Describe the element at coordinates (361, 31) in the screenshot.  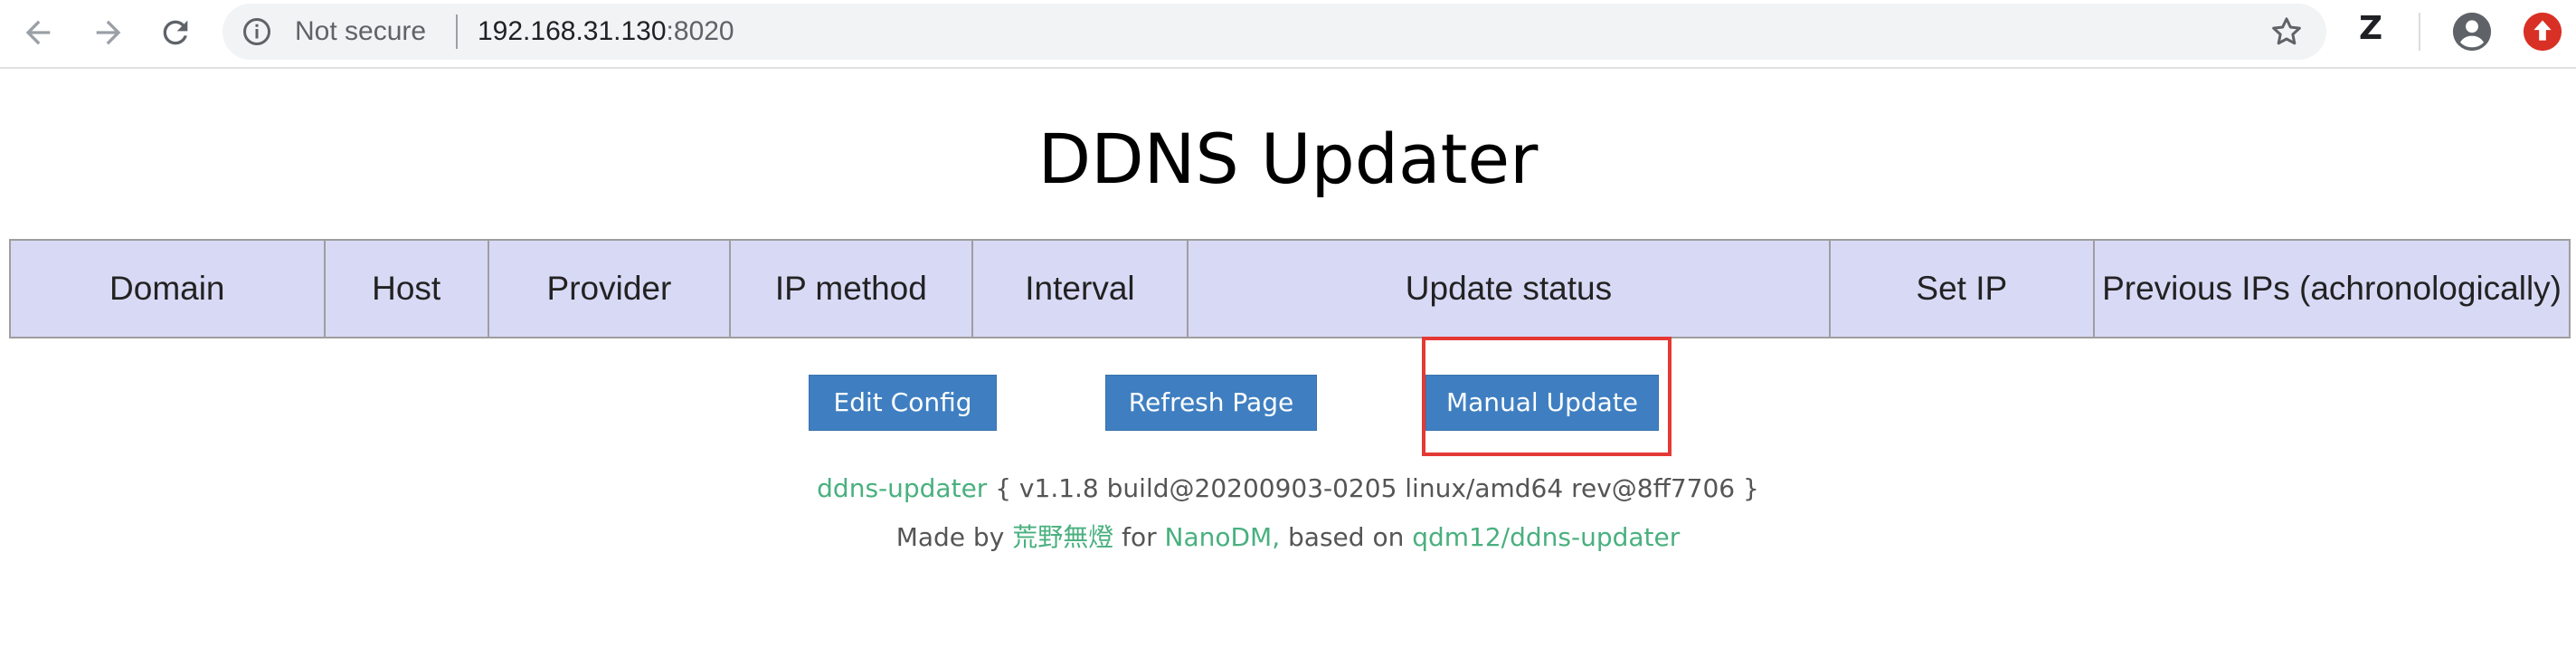
I see `security-status: Not secure` at that location.